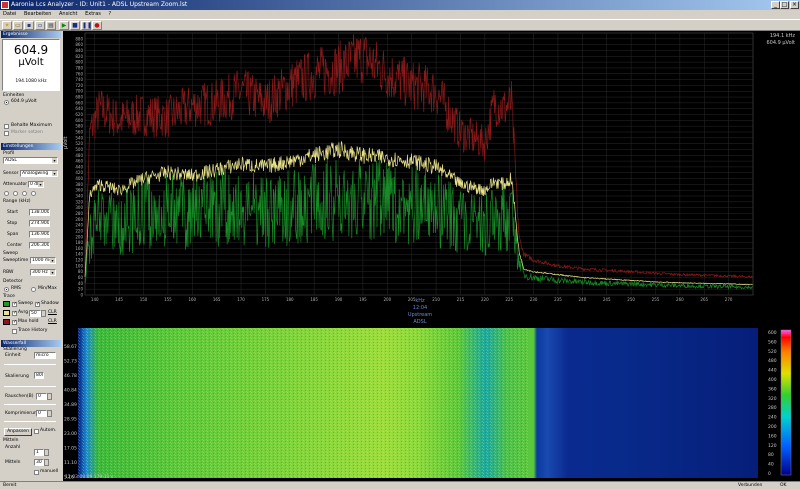 The image size is (800, 489). I want to click on minmax-radio, so click(33, 289).